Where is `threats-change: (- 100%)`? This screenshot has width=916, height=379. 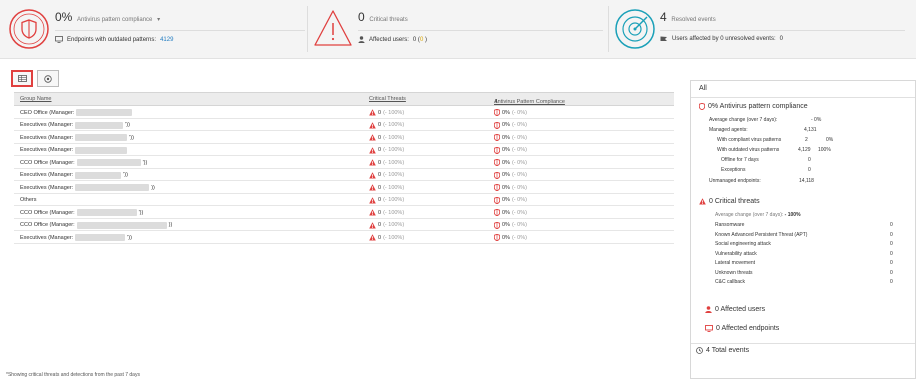 threats-change: (- 100%) is located at coordinates (394, 200).